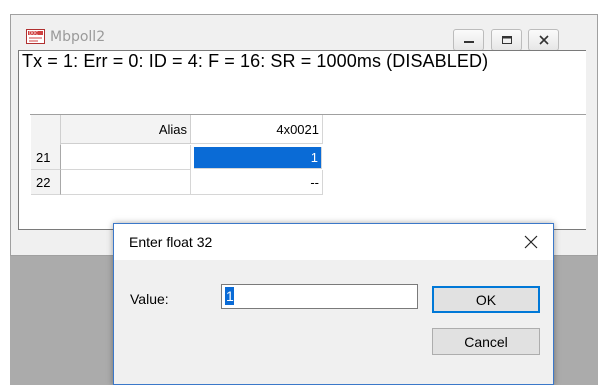 Image resolution: width=607 pixels, height=385 pixels. I want to click on value-input, so click(319, 296).